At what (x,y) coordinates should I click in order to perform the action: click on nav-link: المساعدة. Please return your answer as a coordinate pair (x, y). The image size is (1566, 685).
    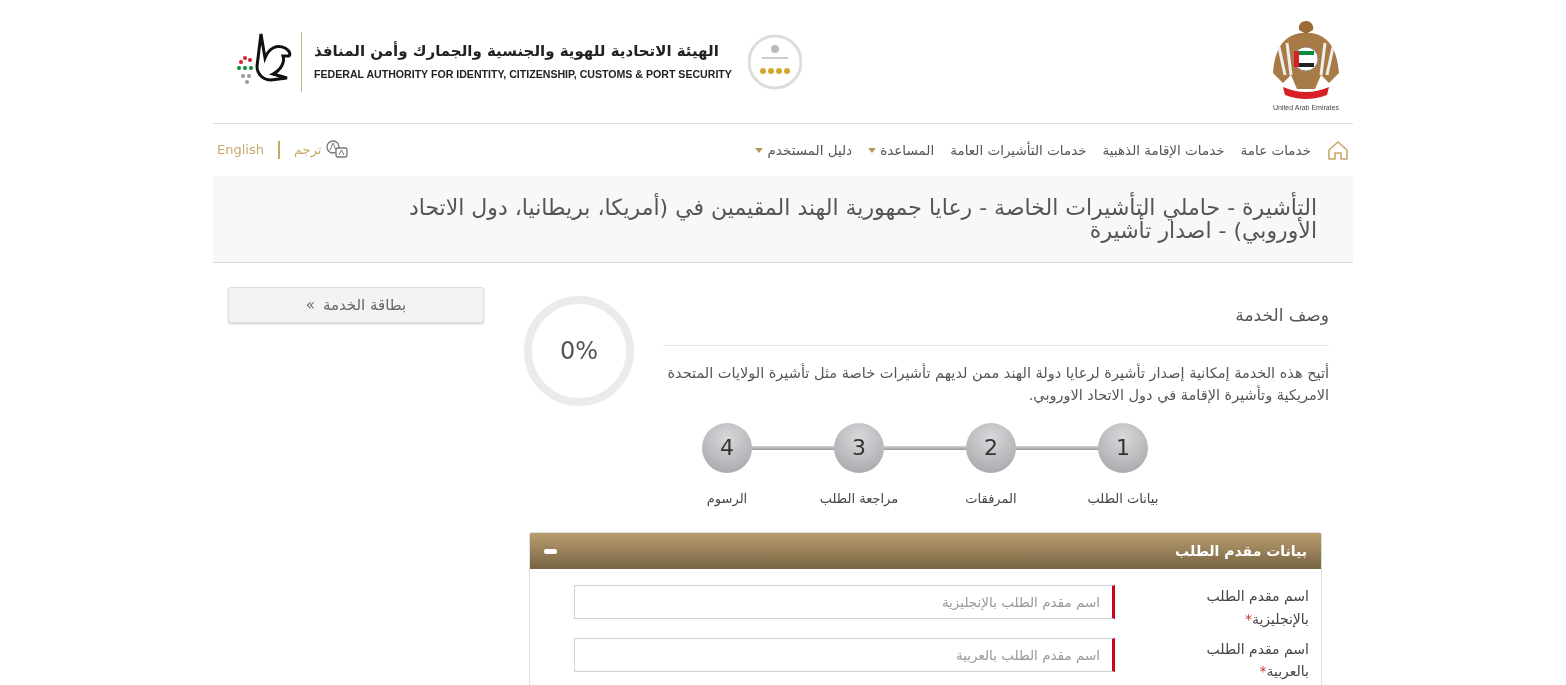
    Looking at the image, I should click on (901, 150).